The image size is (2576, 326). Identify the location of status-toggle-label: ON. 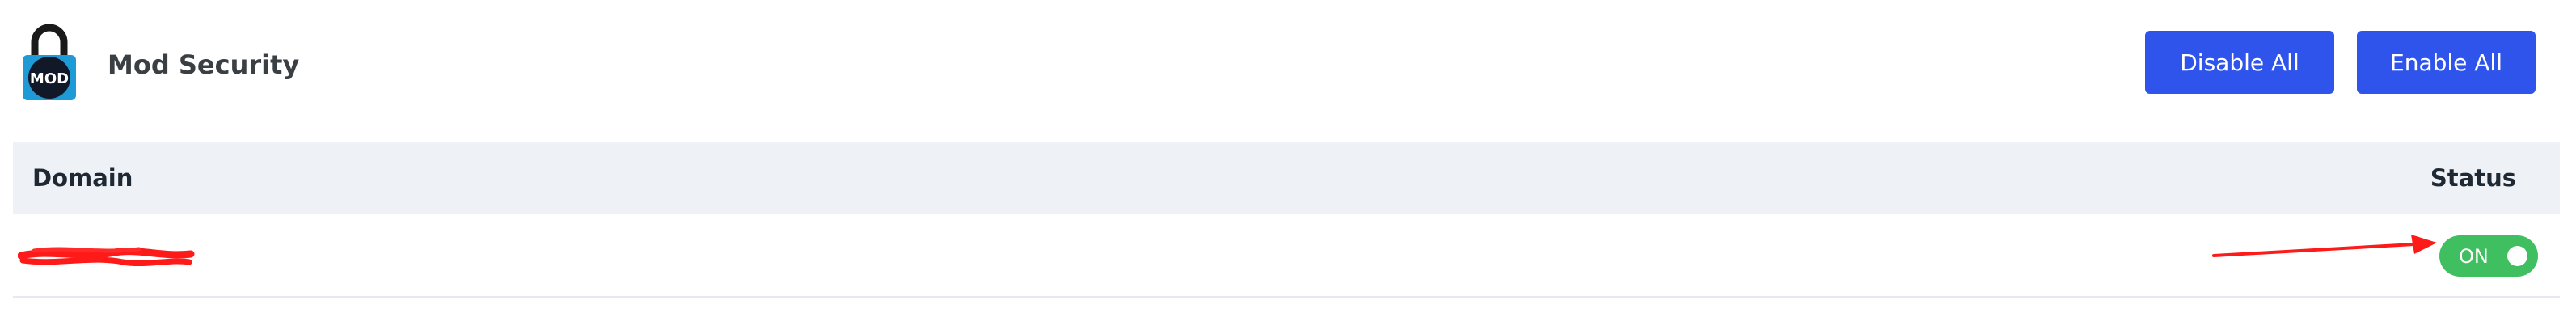
(2474, 256).